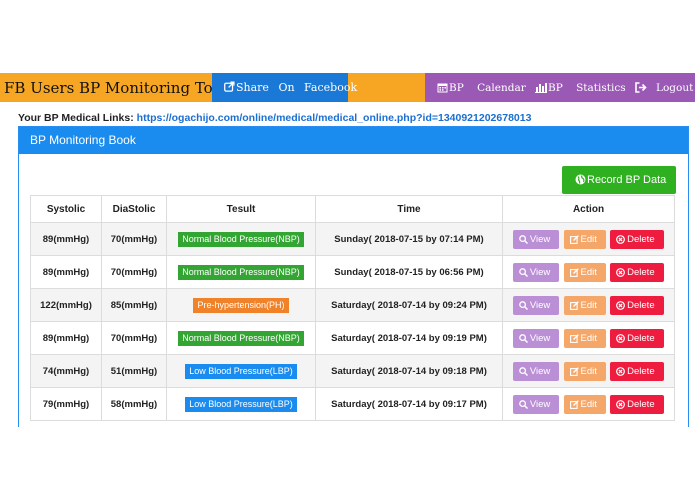 The width and height of the screenshot is (695, 494). Describe the element at coordinates (409, 305) in the screenshot. I see `time-cell: Saturday( 2018-07-14 by 09:24 PM)` at that location.